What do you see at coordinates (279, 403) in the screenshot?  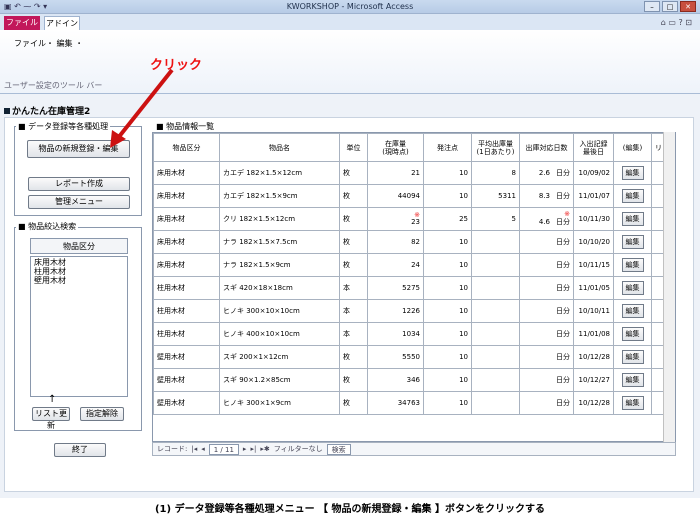 I see `item-name-cell: ヒノキ 300×1×9cm` at bounding box center [279, 403].